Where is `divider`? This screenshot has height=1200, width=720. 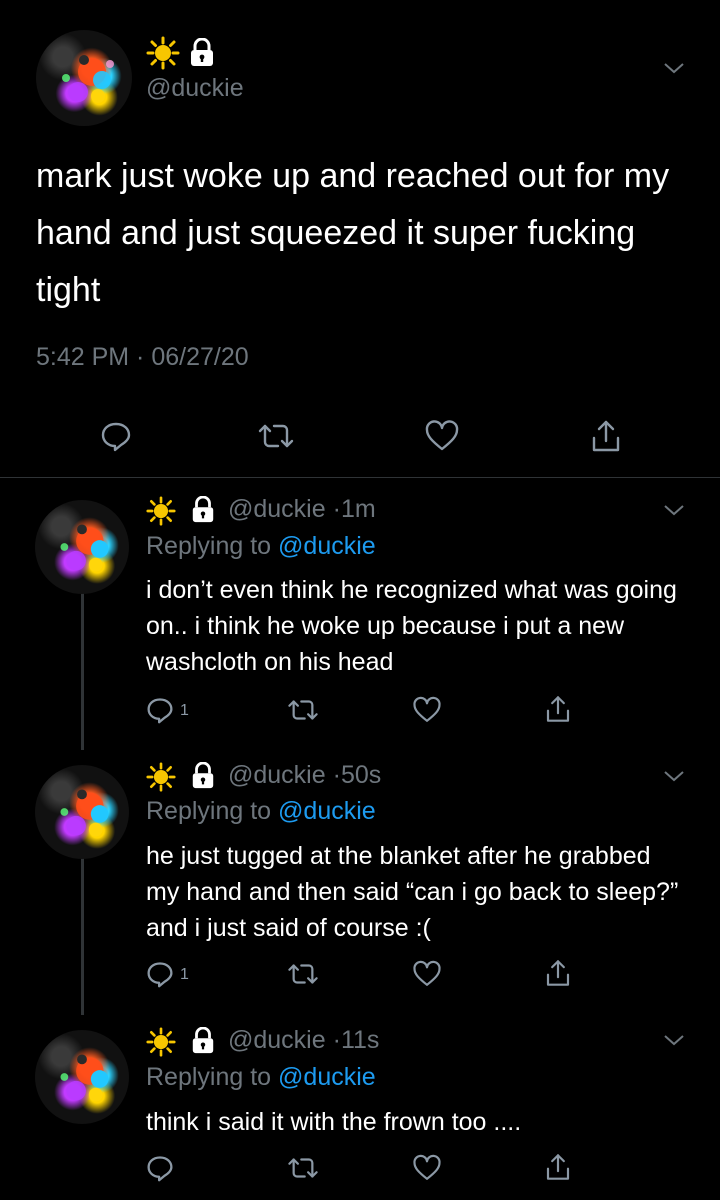
divider is located at coordinates (360, 477).